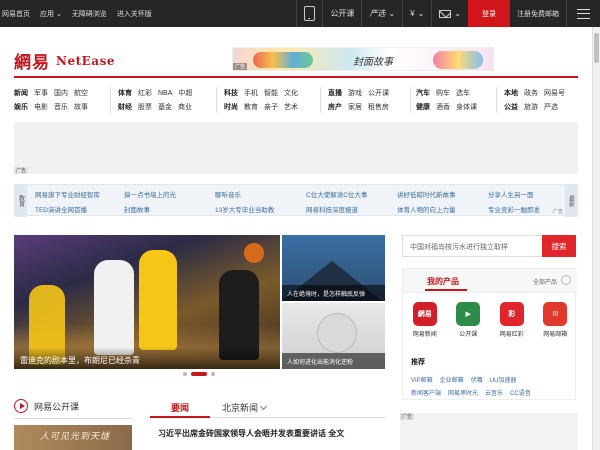  Describe the element at coordinates (61, 93) in the screenshot. I see `nav-link: 国内` at that location.